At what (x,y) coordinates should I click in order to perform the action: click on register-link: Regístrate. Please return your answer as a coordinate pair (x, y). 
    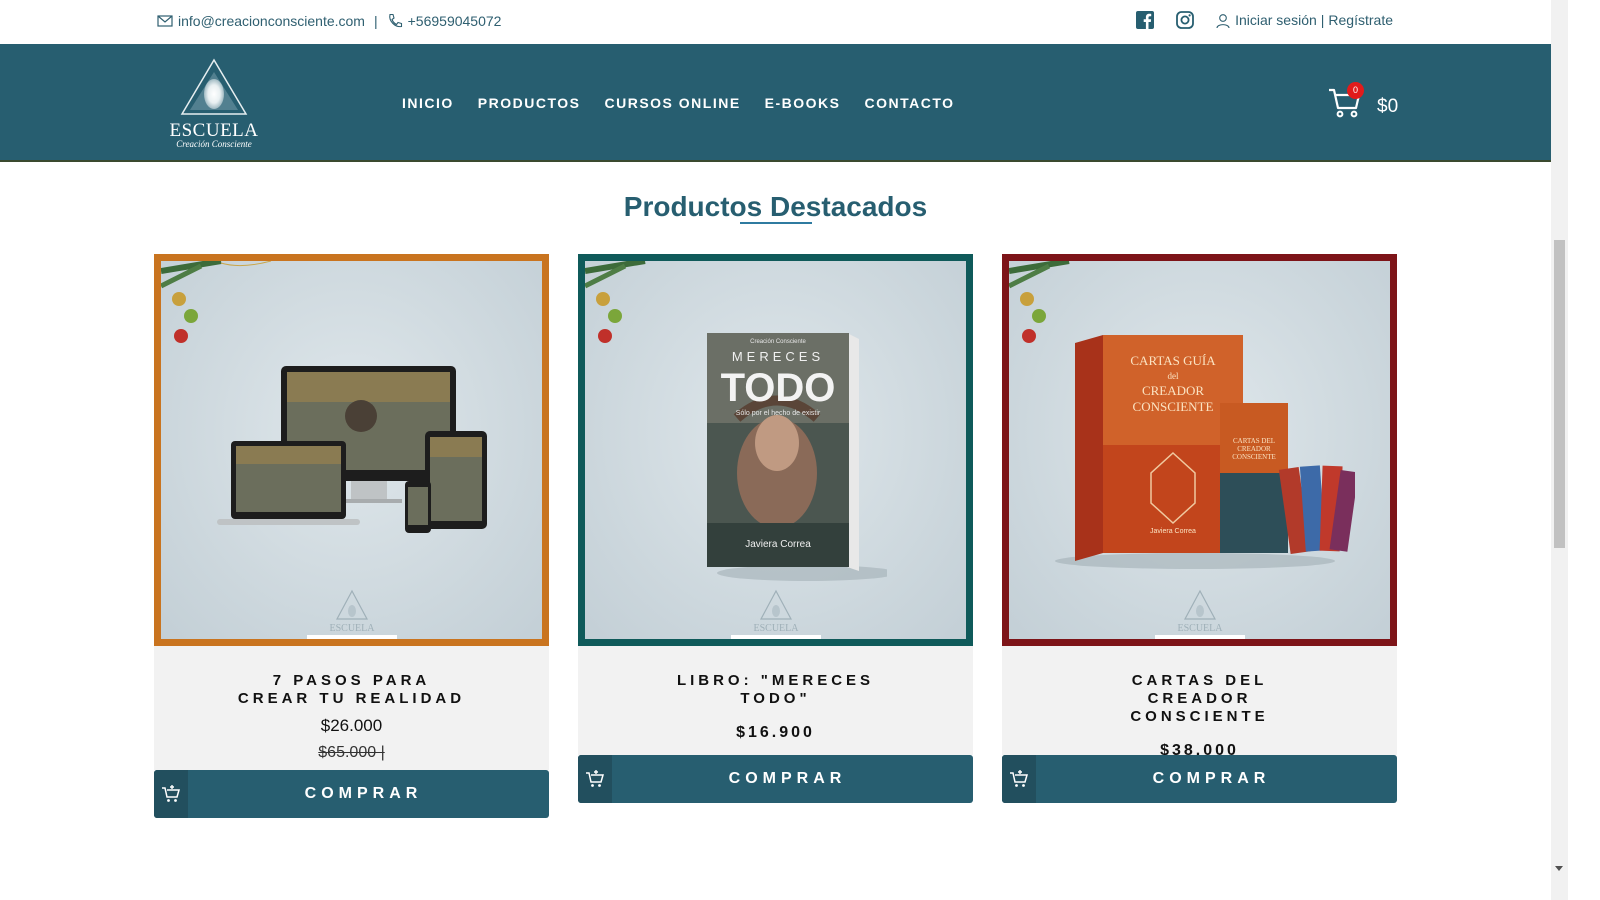
    Looking at the image, I should click on (1360, 20).